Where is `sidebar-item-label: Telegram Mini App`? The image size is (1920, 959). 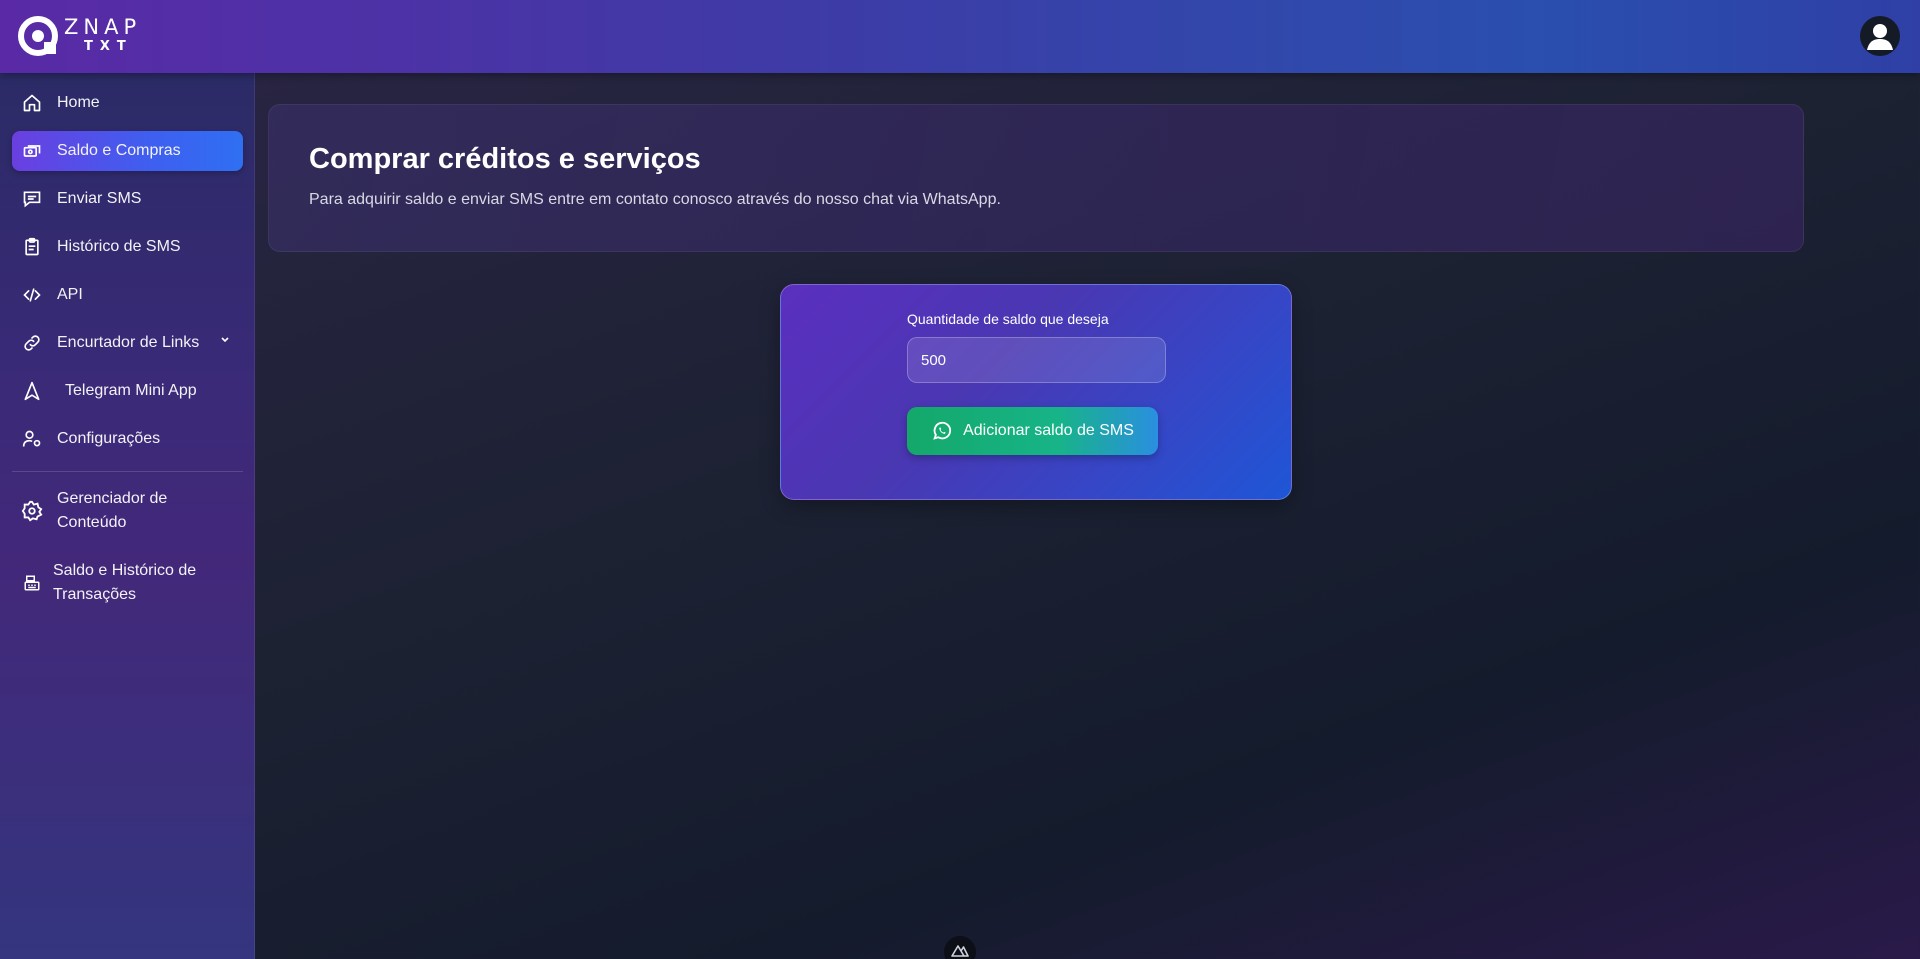
sidebar-item-label: Telegram Mini App is located at coordinates (131, 390).